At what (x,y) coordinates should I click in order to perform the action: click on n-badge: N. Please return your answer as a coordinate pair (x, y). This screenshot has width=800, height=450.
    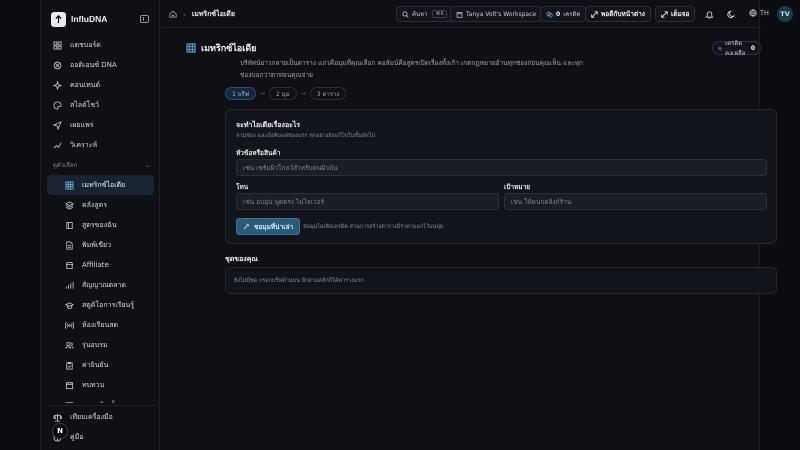
    Looking at the image, I should click on (60, 431).